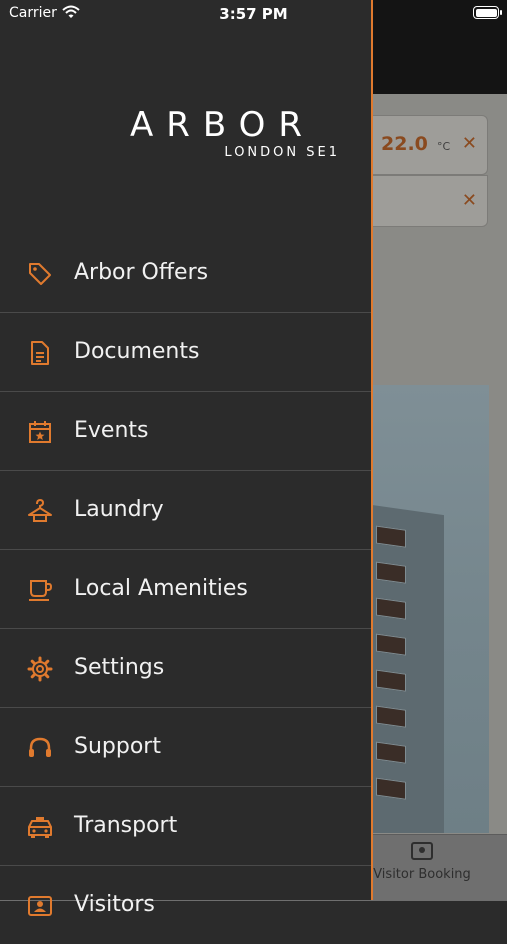  What do you see at coordinates (444, 146) in the screenshot?
I see `temperature-unit: °C` at bounding box center [444, 146].